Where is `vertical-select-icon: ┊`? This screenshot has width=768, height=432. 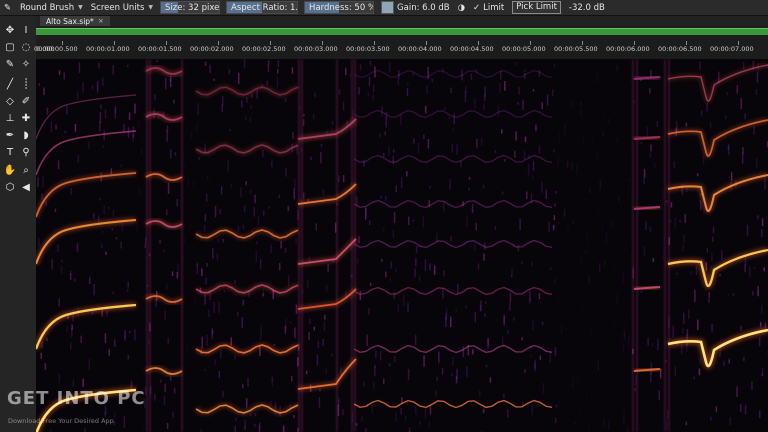 vertical-select-icon: ┊ is located at coordinates (26, 84).